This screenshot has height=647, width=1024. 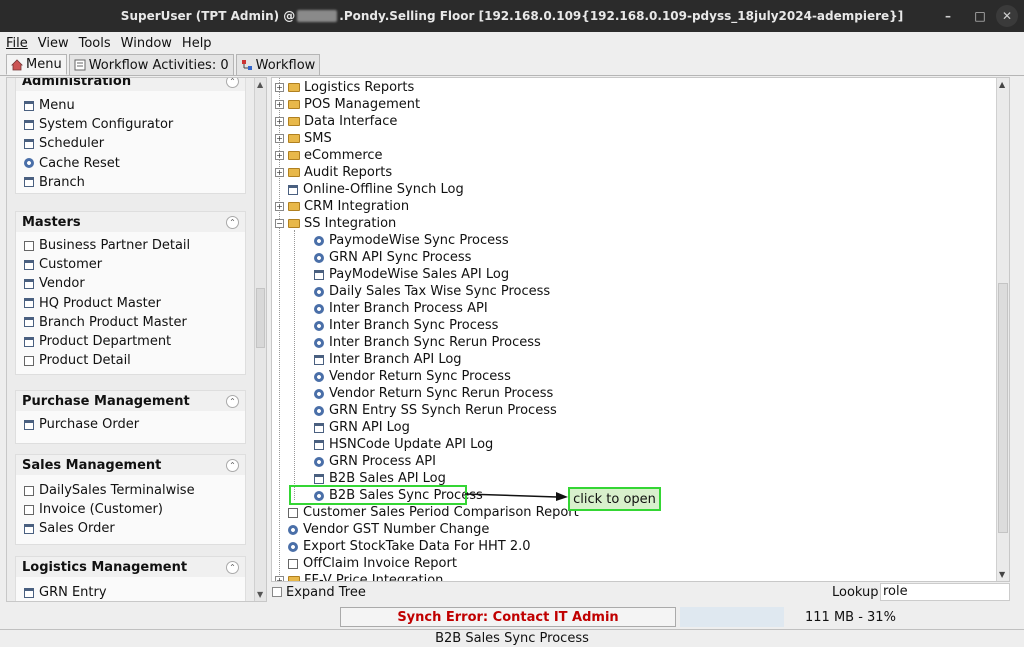 I want to click on panel-header: Purchase Management ⌃, so click(x=130, y=401).